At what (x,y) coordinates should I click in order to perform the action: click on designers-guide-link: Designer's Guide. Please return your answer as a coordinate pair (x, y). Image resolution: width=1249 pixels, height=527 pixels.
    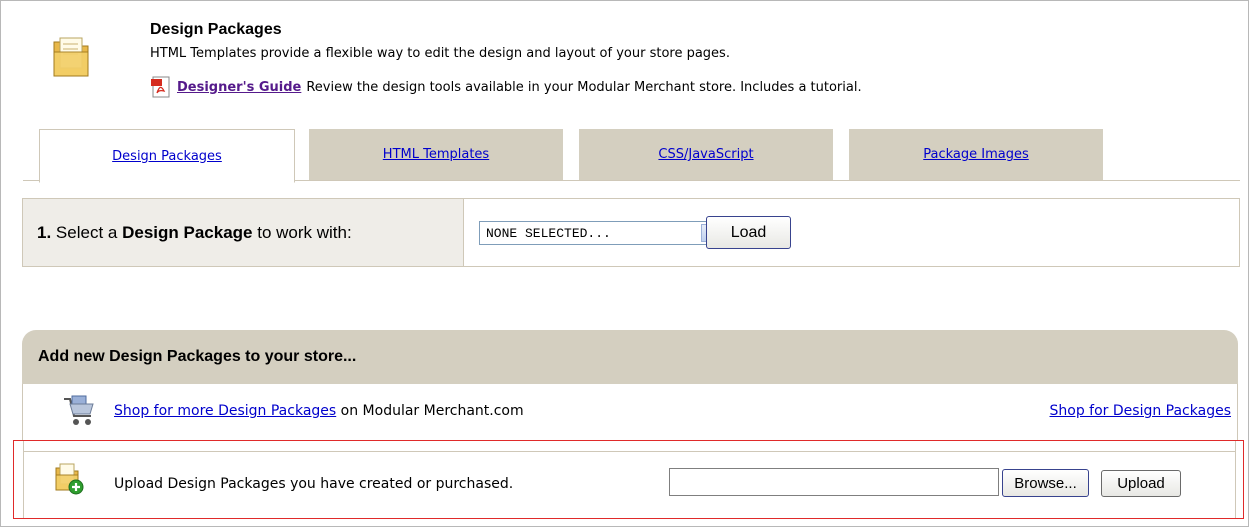
    Looking at the image, I should click on (239, 87).